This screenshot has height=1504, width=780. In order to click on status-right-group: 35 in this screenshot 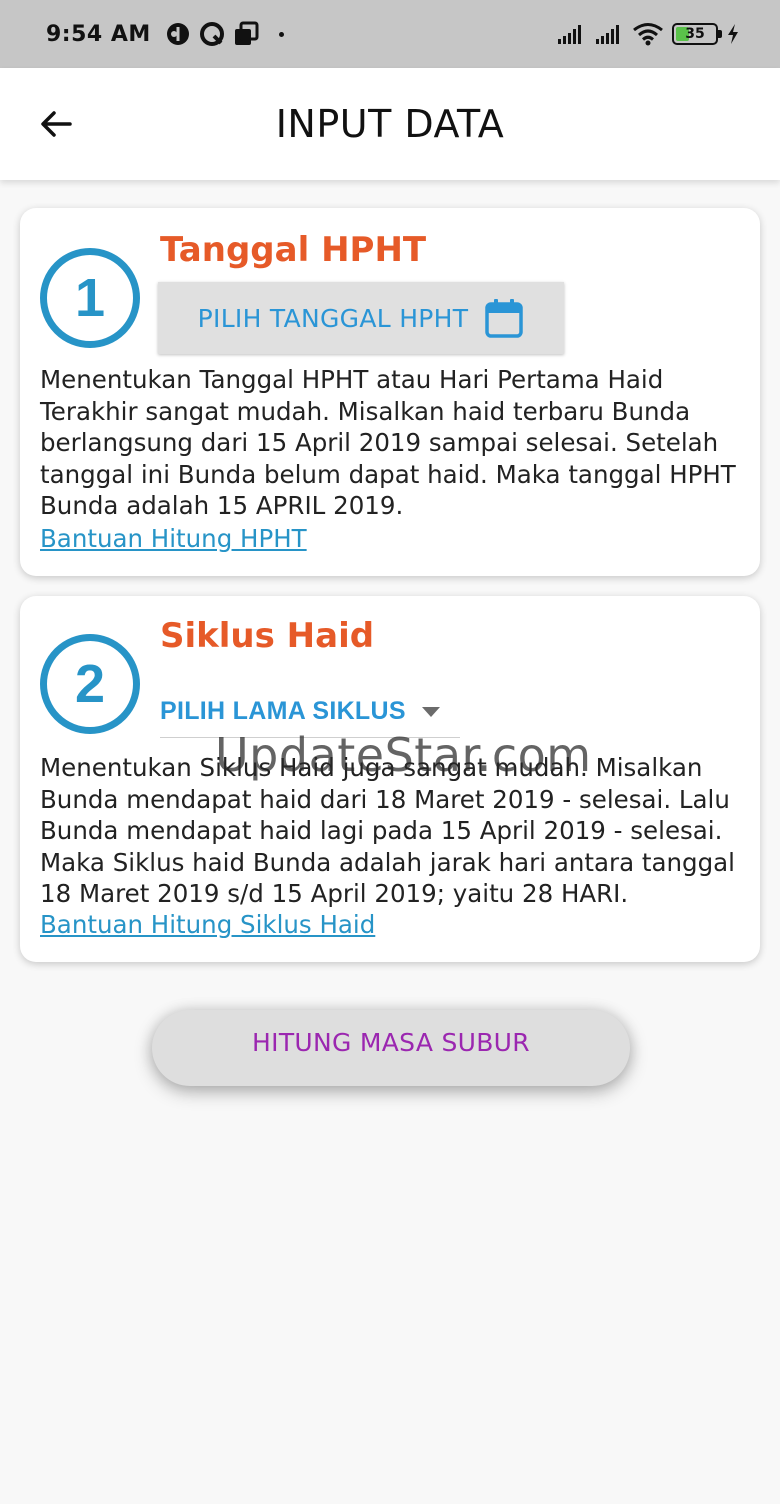, I will do `click(648, 34)`.